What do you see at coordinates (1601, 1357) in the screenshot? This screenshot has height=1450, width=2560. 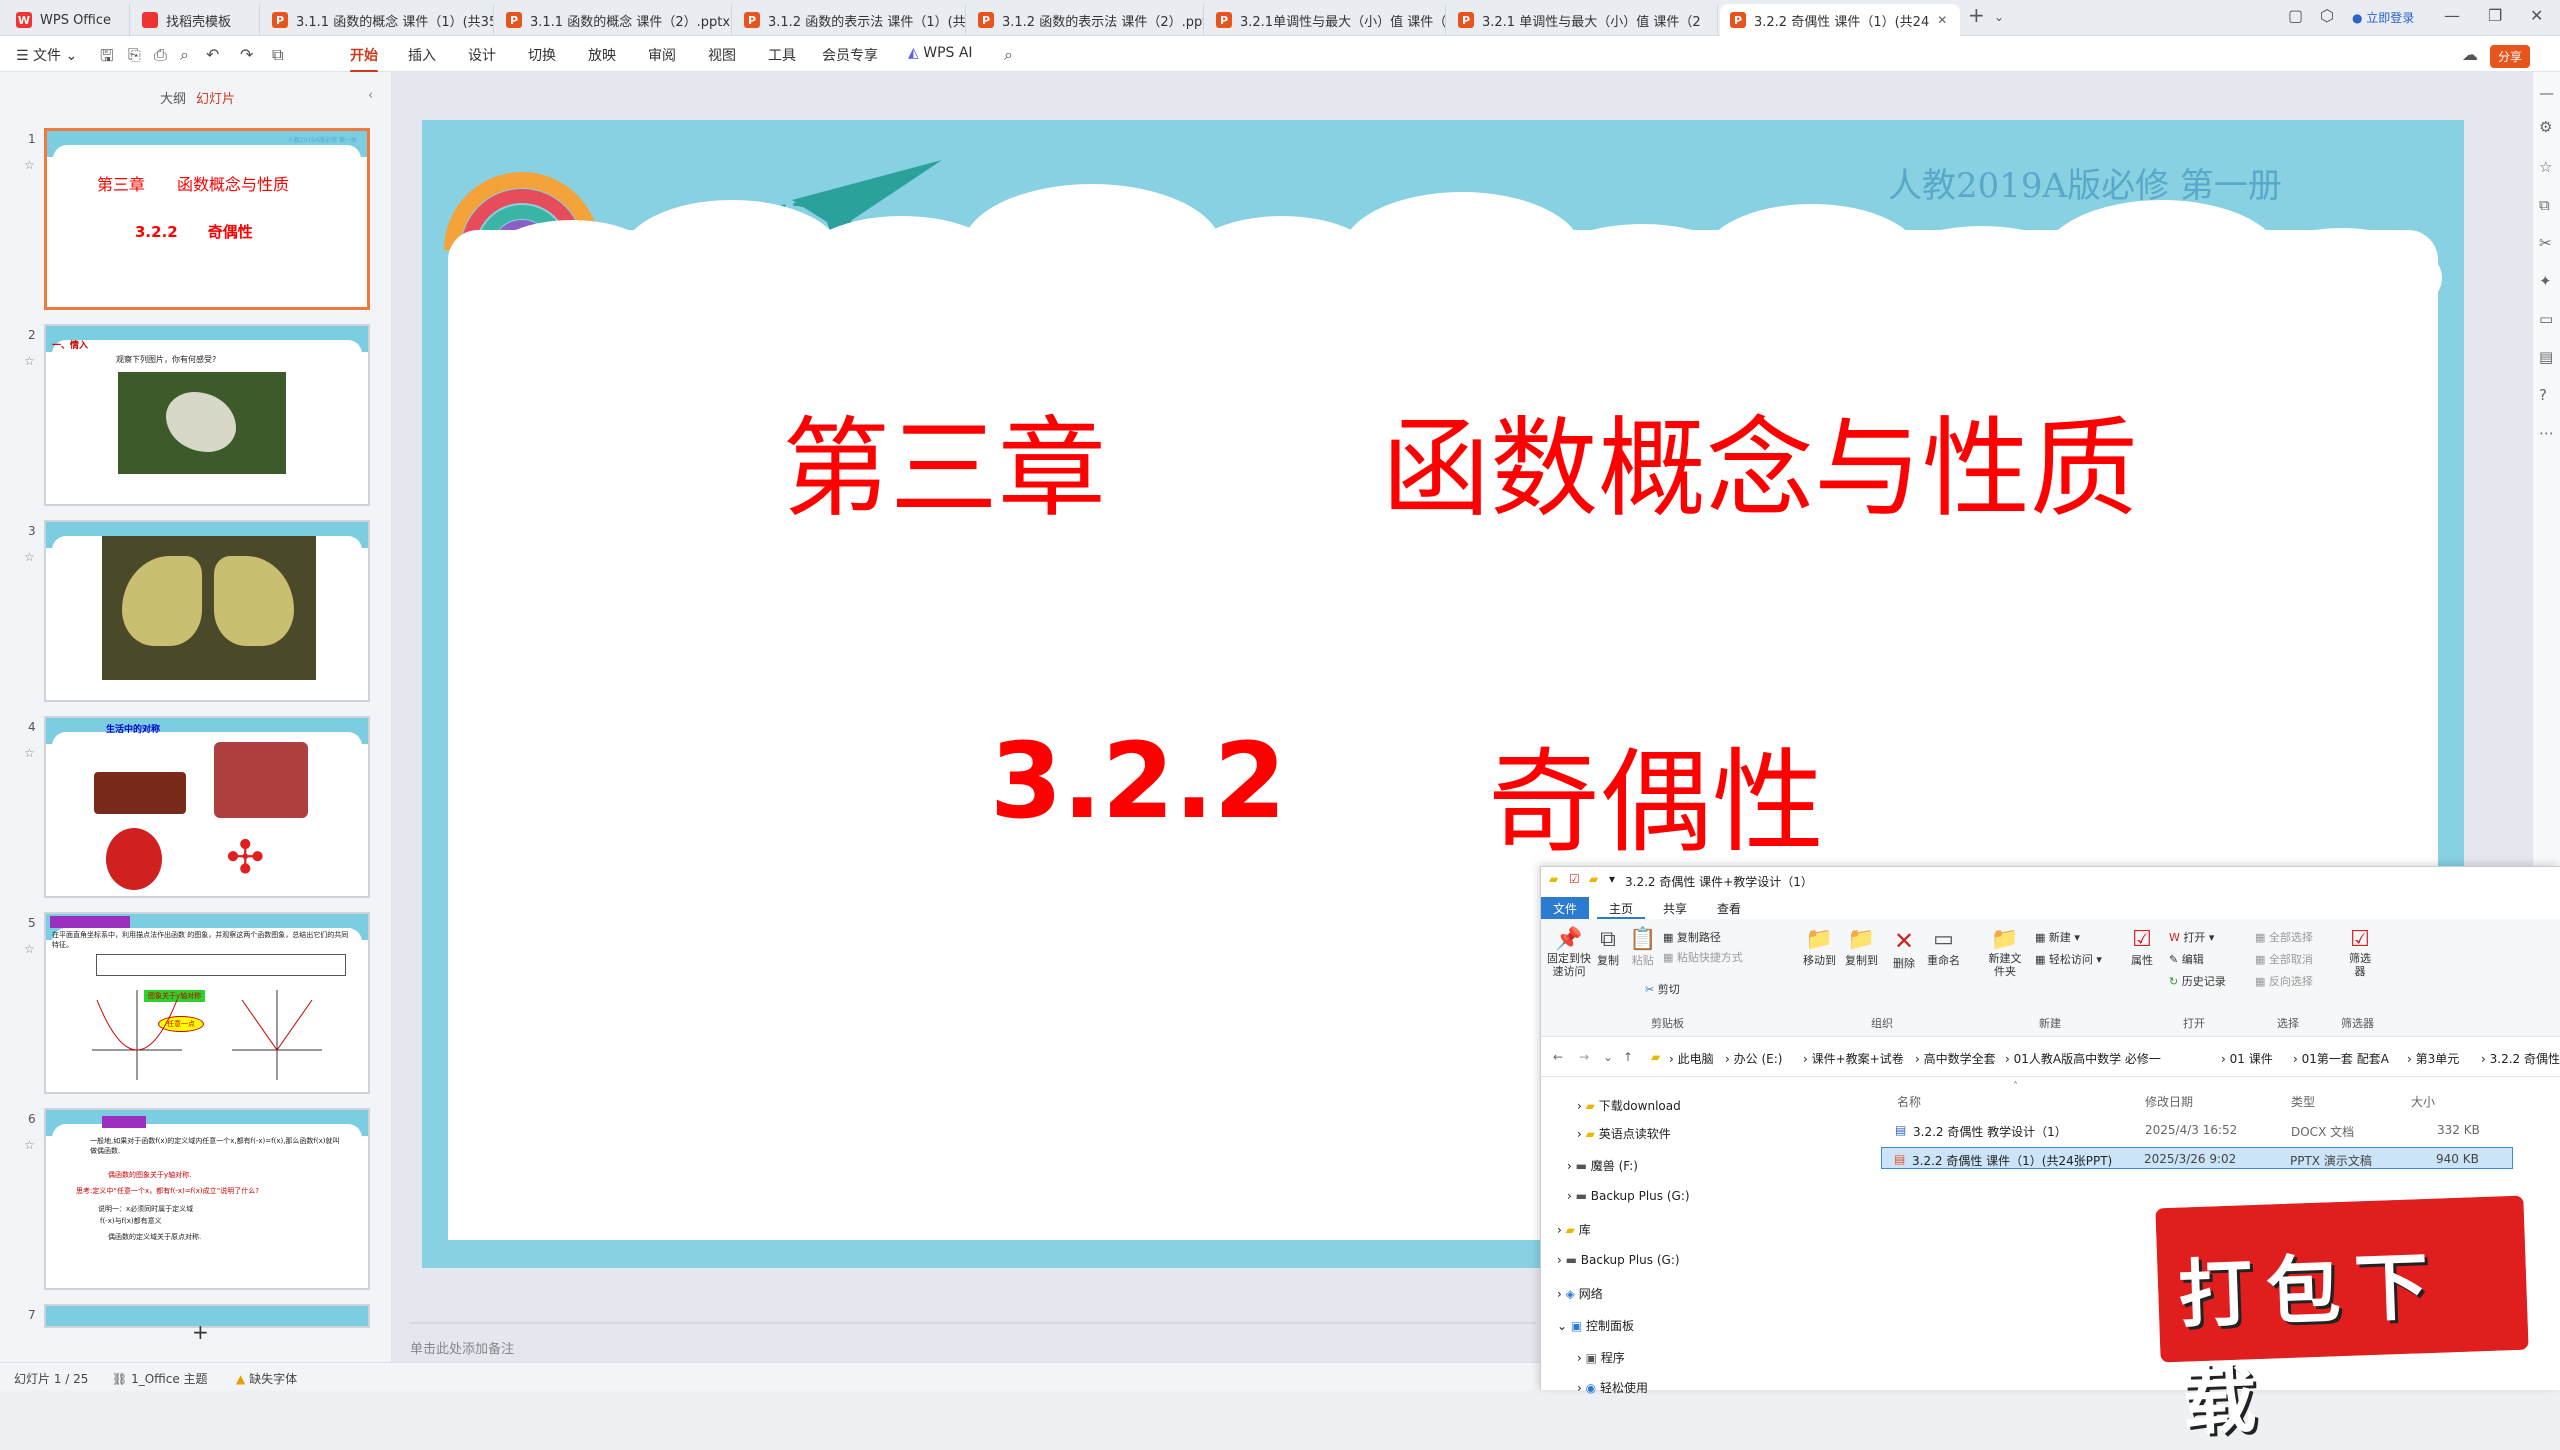 I see `tree-item: › ▣ 程序` at bounding box center [1601, 1357].